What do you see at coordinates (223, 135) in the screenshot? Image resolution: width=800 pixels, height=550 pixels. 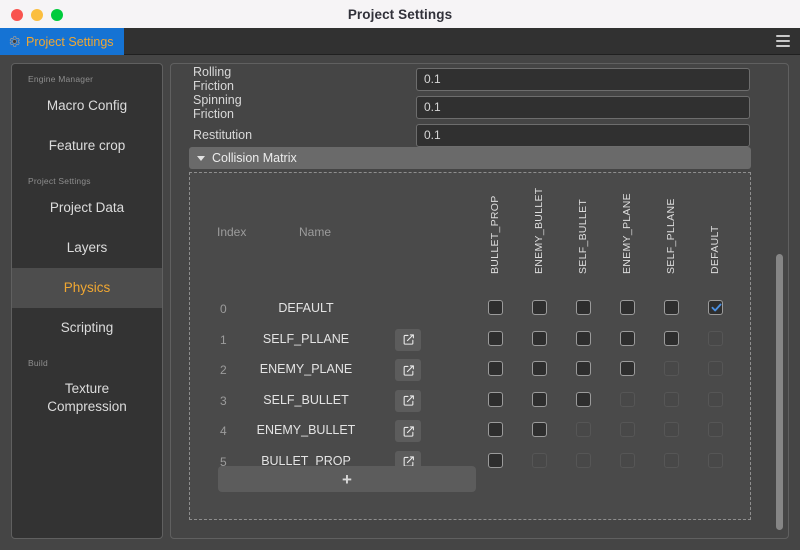 I see `field-label-restitution: Restitution` at bounding box center [223, 135].